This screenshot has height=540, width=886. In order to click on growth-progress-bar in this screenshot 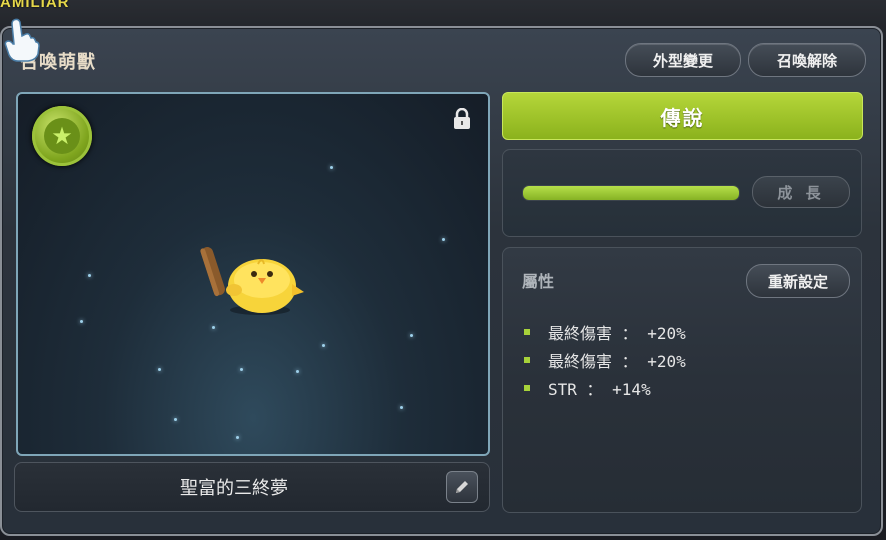, I will do `click(631, 193)`.